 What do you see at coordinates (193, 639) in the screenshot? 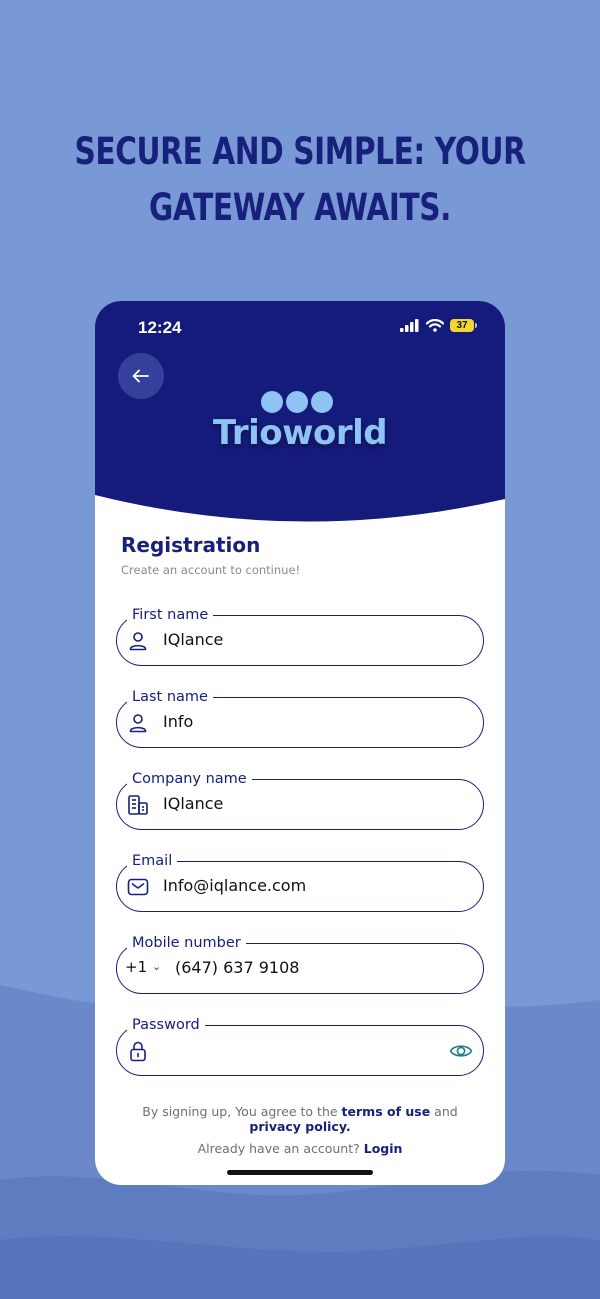
I see `first-name-input: IQlance` at bounding box center [193, 639].